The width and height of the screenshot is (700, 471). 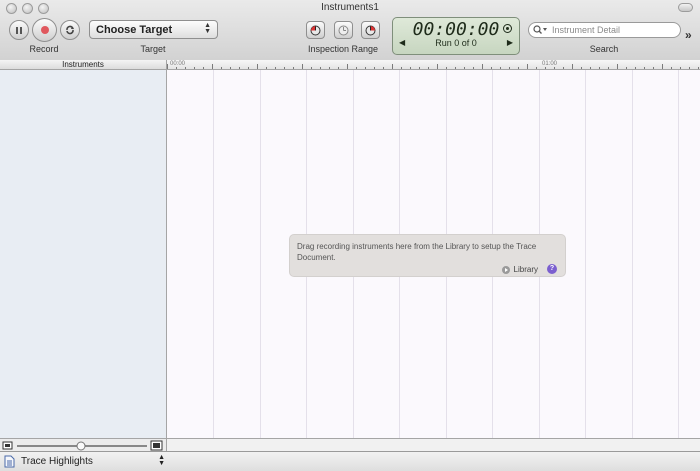 I want to click on library-icon, so click(x=505, y=269).